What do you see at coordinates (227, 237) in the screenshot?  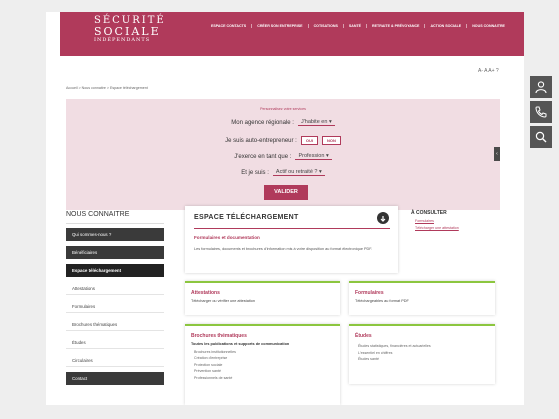 I see `section-subtitle: Formulaires et documentation` at bounding box center [227, 237].